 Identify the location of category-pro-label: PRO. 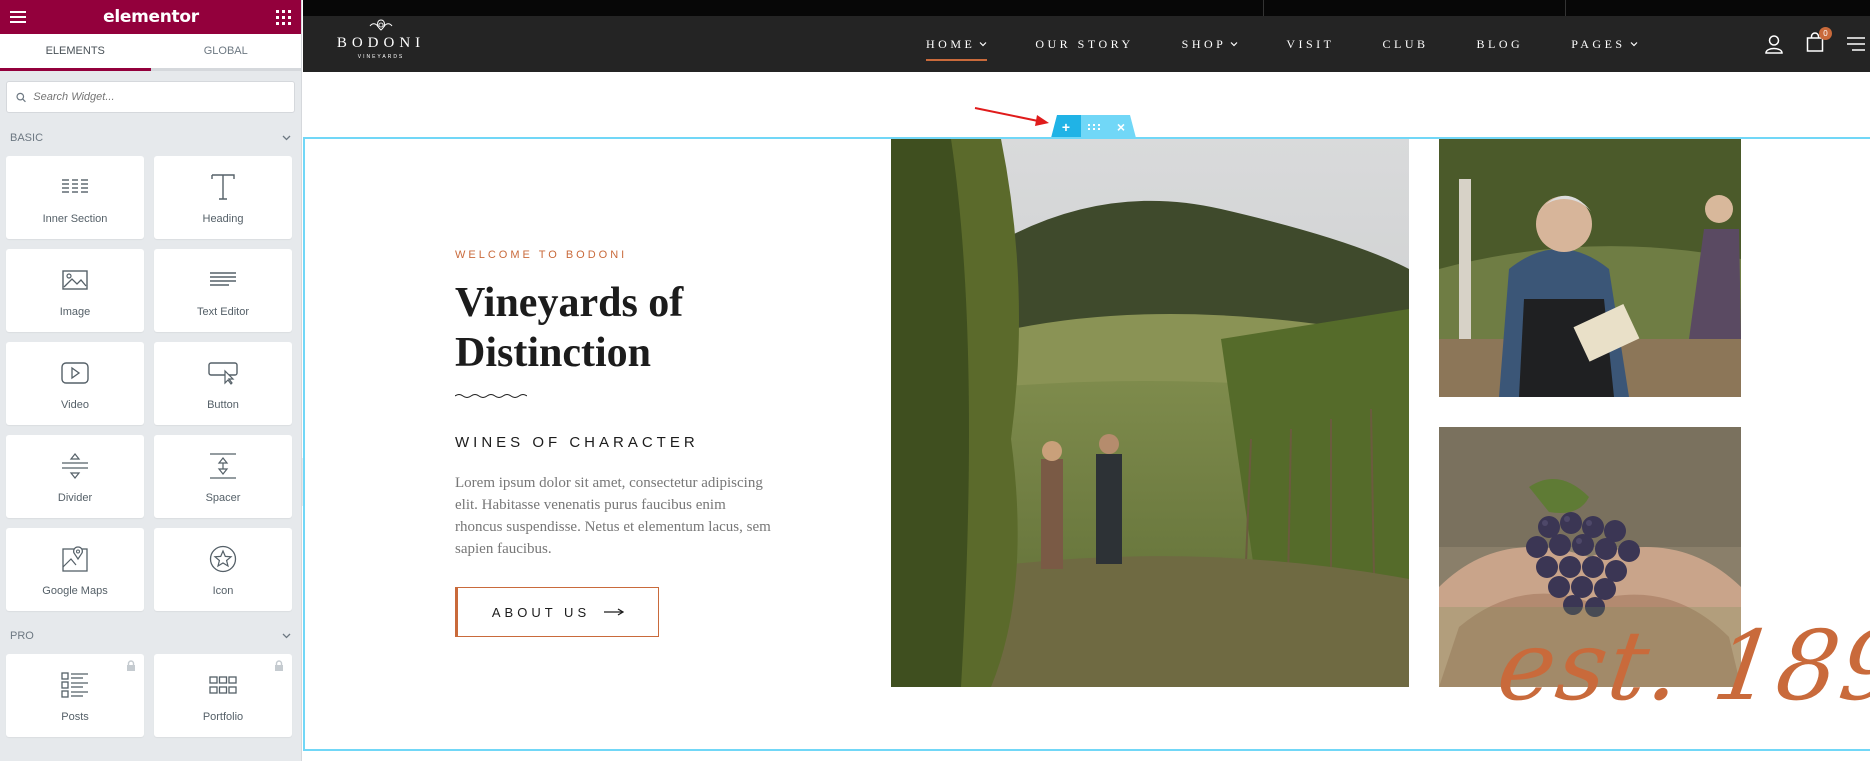
(22, 636).